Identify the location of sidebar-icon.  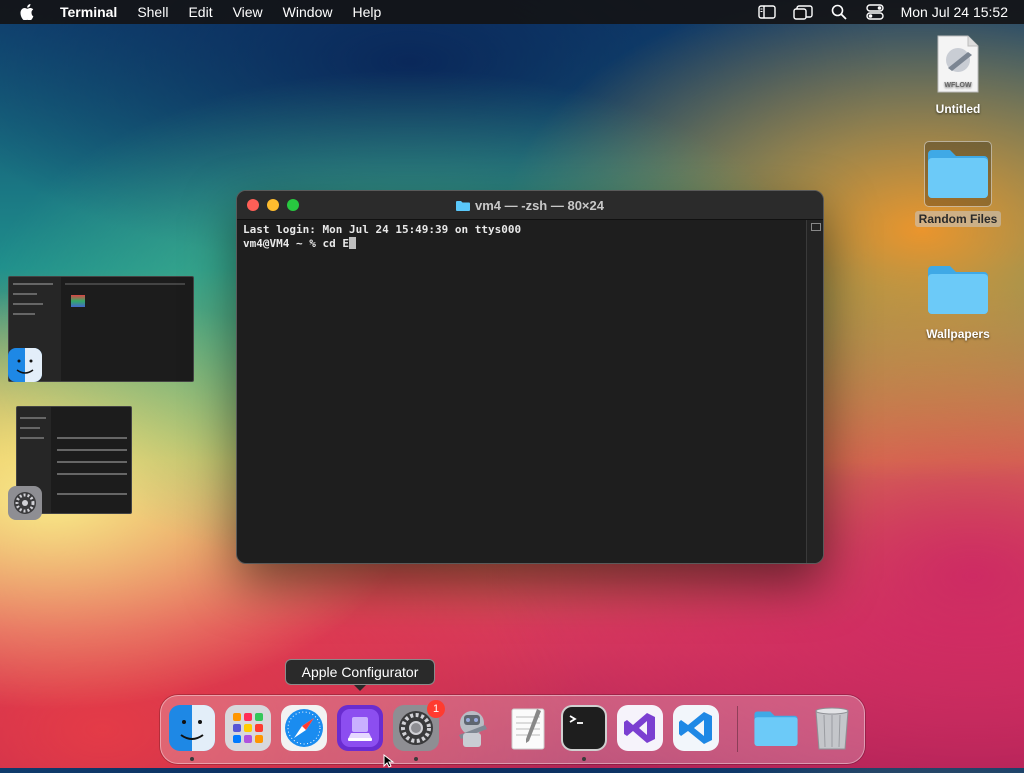
(767, 12).